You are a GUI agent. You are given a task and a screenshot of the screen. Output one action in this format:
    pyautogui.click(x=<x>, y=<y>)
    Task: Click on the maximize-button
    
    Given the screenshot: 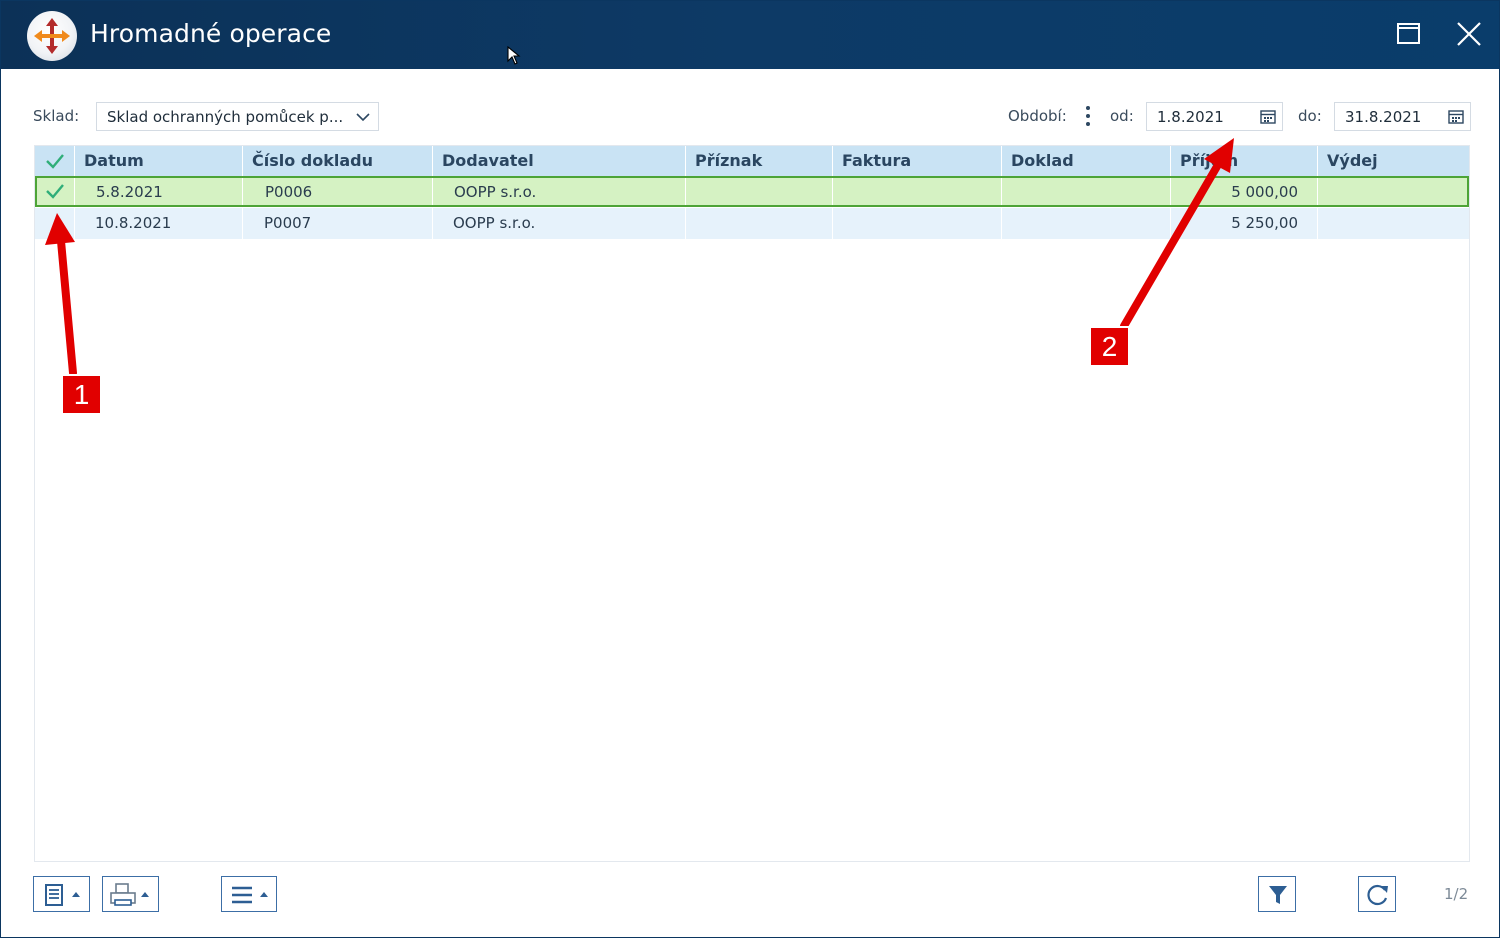 What is the action you would take?
    pyautogui.click(x=1409, y=34)
    